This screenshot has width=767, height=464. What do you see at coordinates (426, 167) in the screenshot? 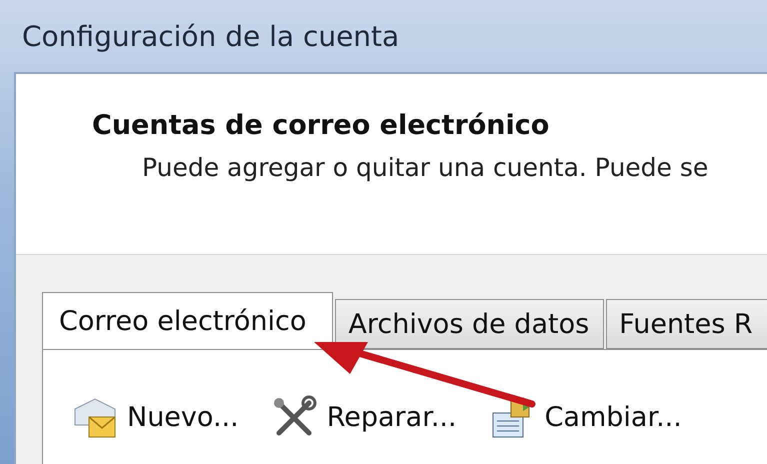
I see `section-description: Puede agregar o quitar una cuenta. Puede se` at bounding box center [426, 167].